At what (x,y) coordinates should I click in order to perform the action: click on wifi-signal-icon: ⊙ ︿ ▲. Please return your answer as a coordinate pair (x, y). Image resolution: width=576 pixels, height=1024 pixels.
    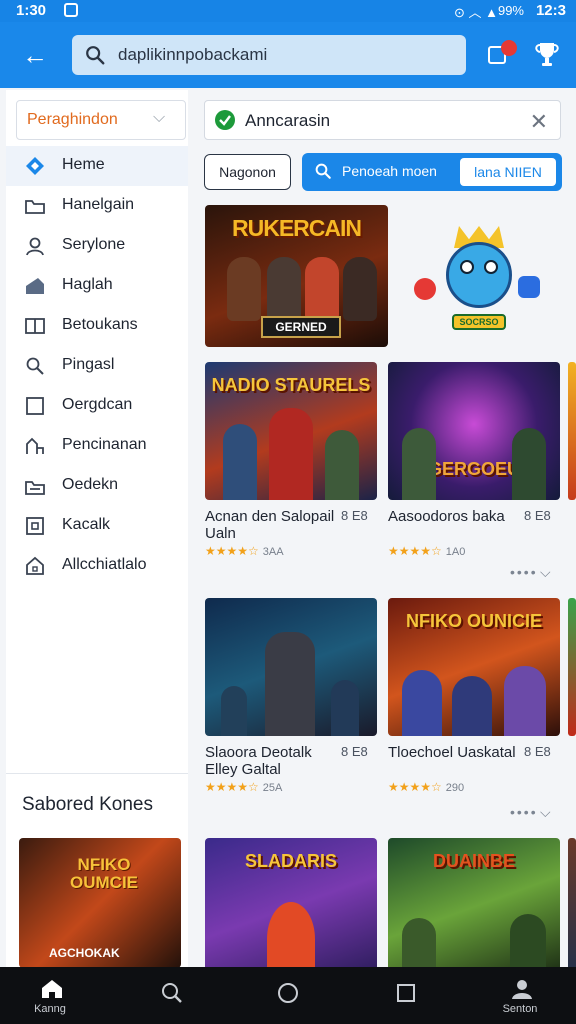
    Looking at the image, I should click on (476, 12).